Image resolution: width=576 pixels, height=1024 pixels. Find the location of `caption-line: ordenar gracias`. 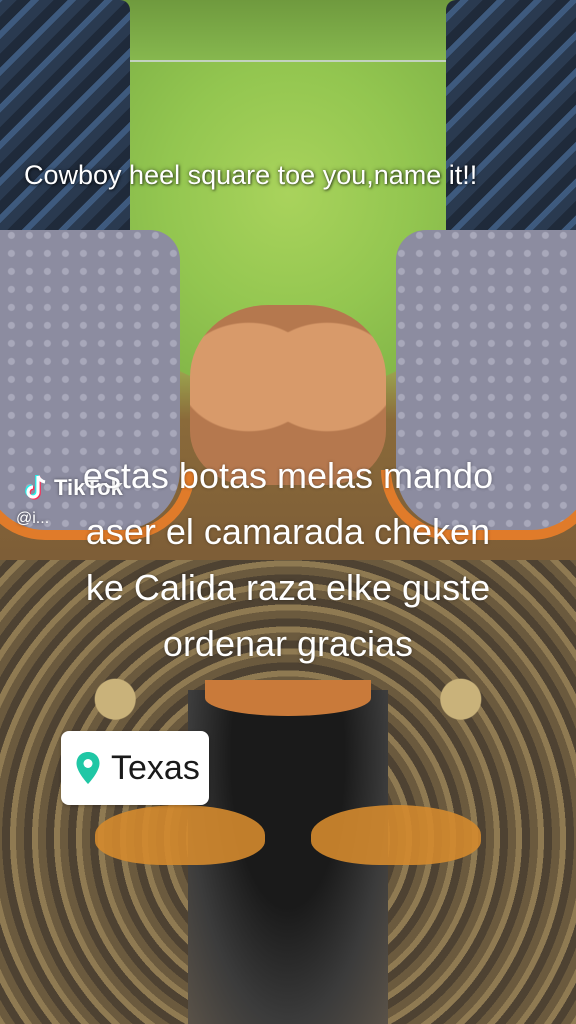

caption-line: ordenar gracias is located at coordinates (288, 643).